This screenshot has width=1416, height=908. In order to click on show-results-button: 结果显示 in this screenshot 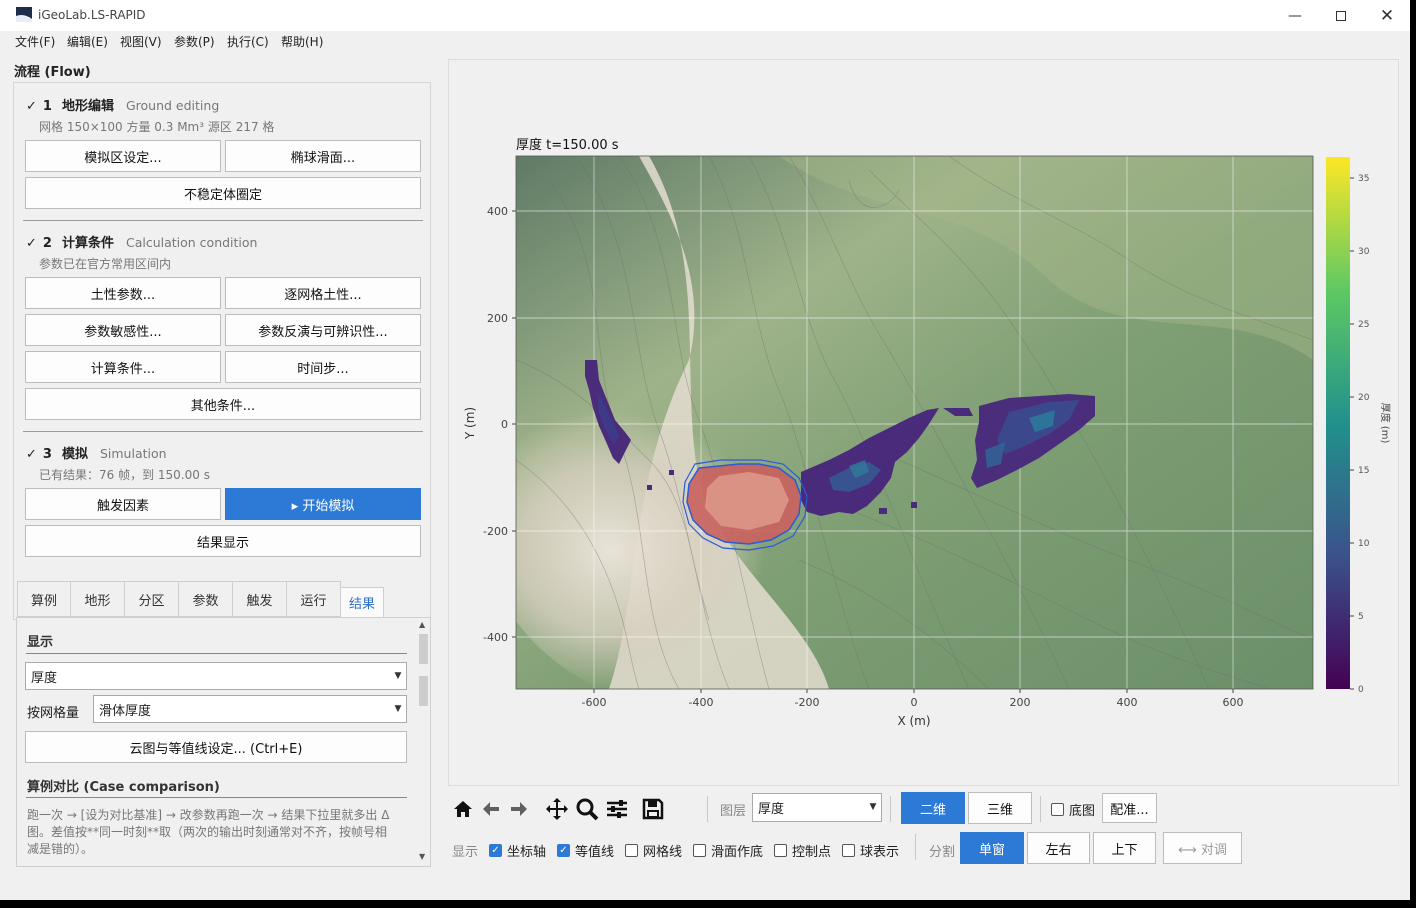, I will do `click(223, 541)`.